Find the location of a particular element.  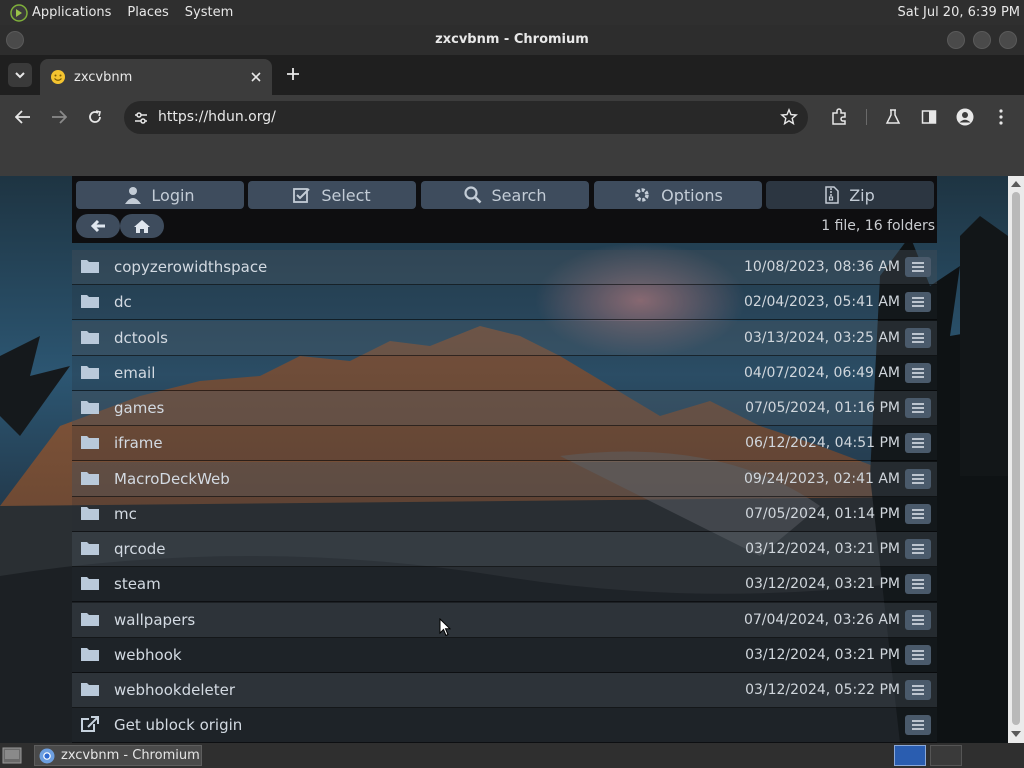

table-row: steam 03/12/2024, 03:21 PM is located at coordinates (504, 585).